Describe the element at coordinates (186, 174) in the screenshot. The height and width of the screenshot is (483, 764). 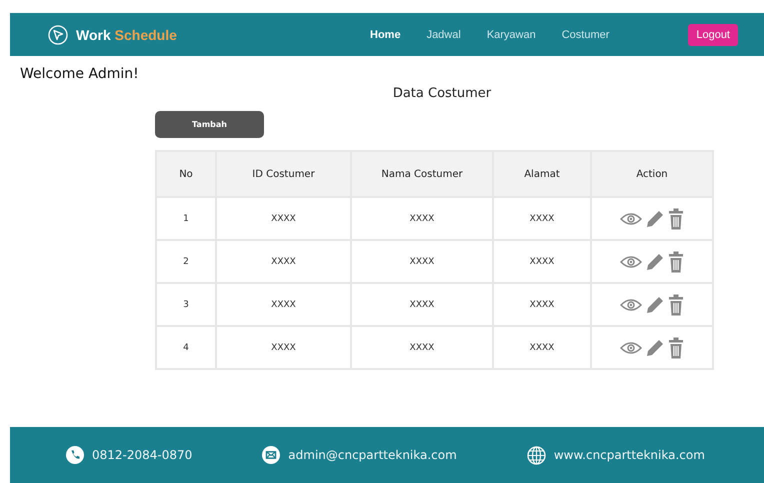
I see `column-header: No` at that location.